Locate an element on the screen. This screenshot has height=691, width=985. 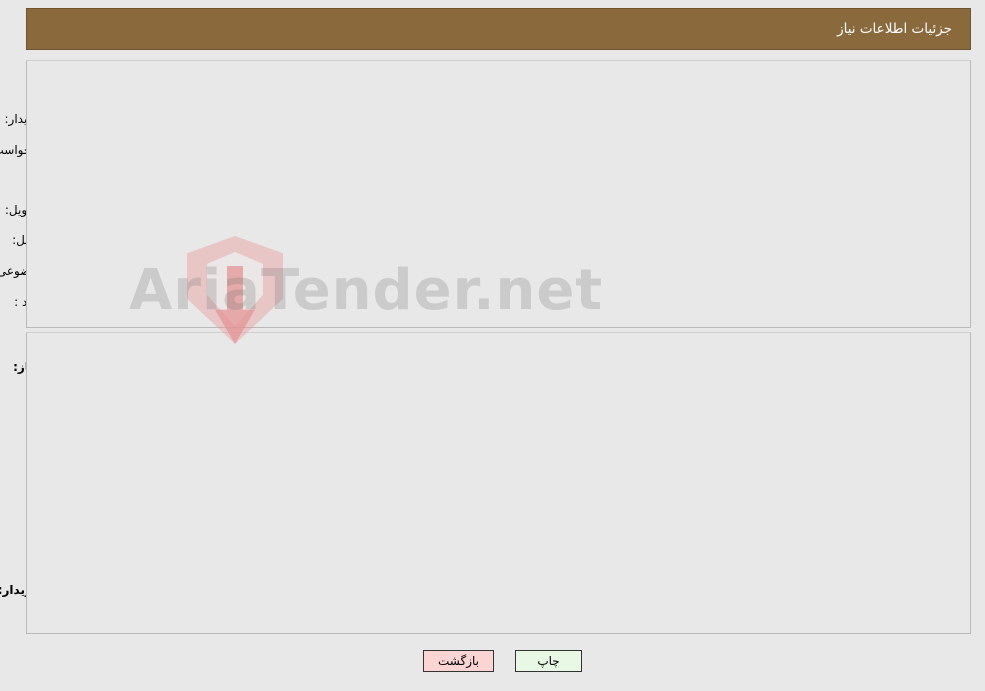
print-button: چاپ is located at coordinates (549, 661).